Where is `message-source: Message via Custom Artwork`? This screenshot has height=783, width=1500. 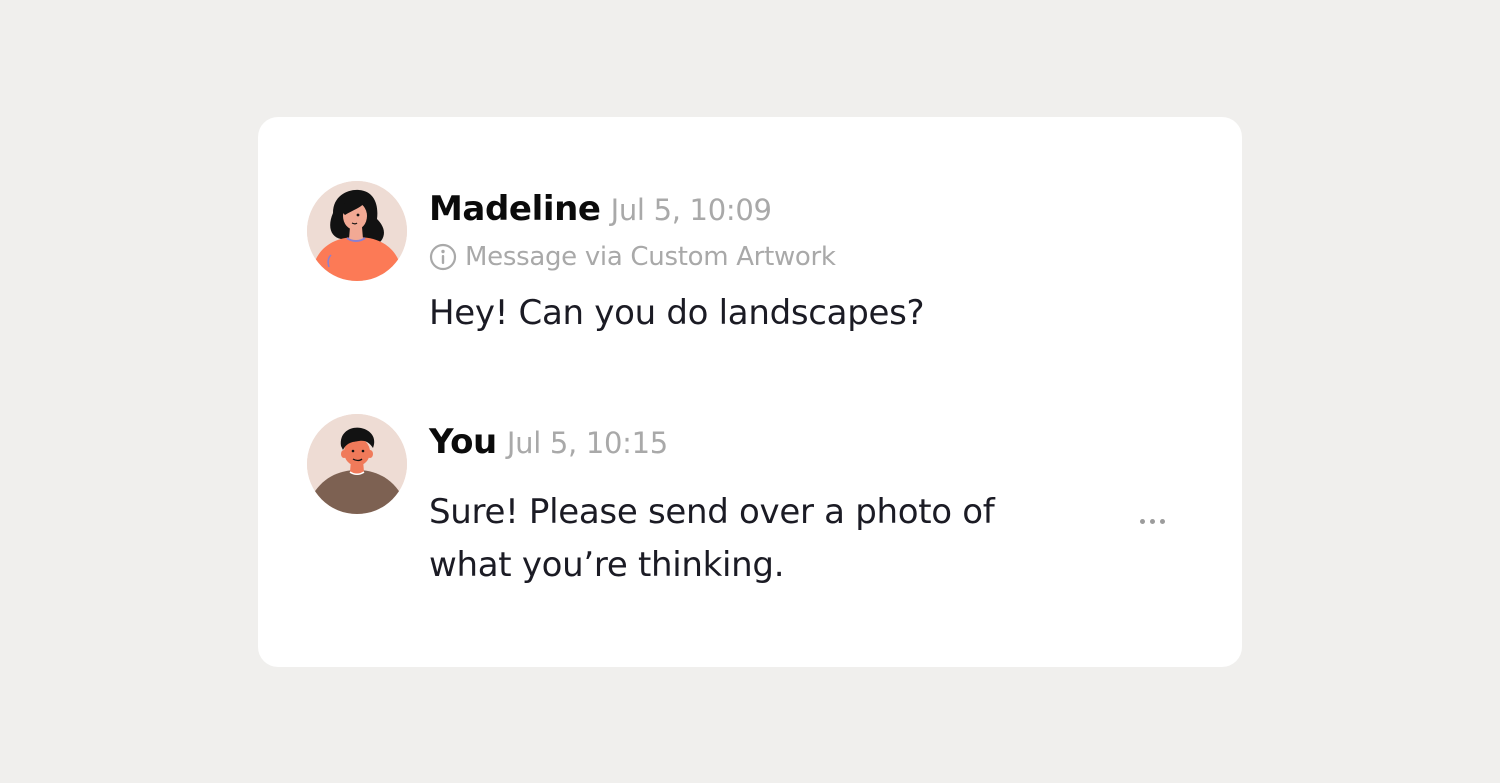
message-source: Message via Custom Artwork is located at coordinates (815, 257).